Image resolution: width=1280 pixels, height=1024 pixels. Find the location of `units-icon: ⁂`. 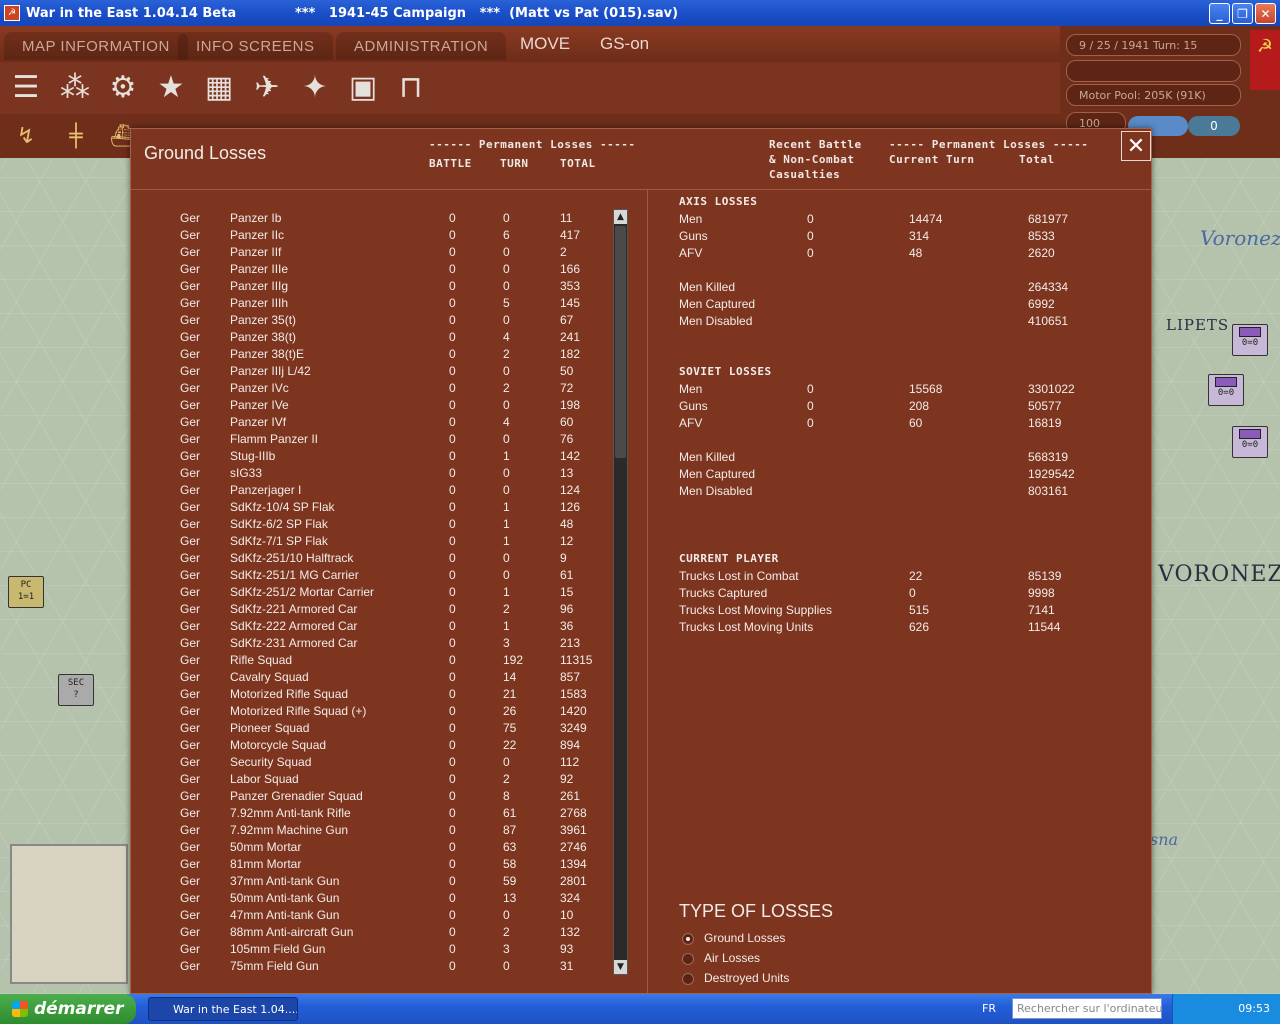

units-icon: ⁂ is located at coordinates (75, 88).